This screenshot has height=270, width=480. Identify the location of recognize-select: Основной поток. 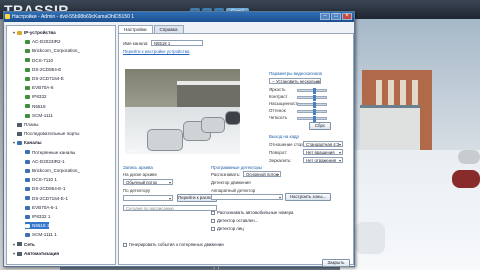
(262, 174).